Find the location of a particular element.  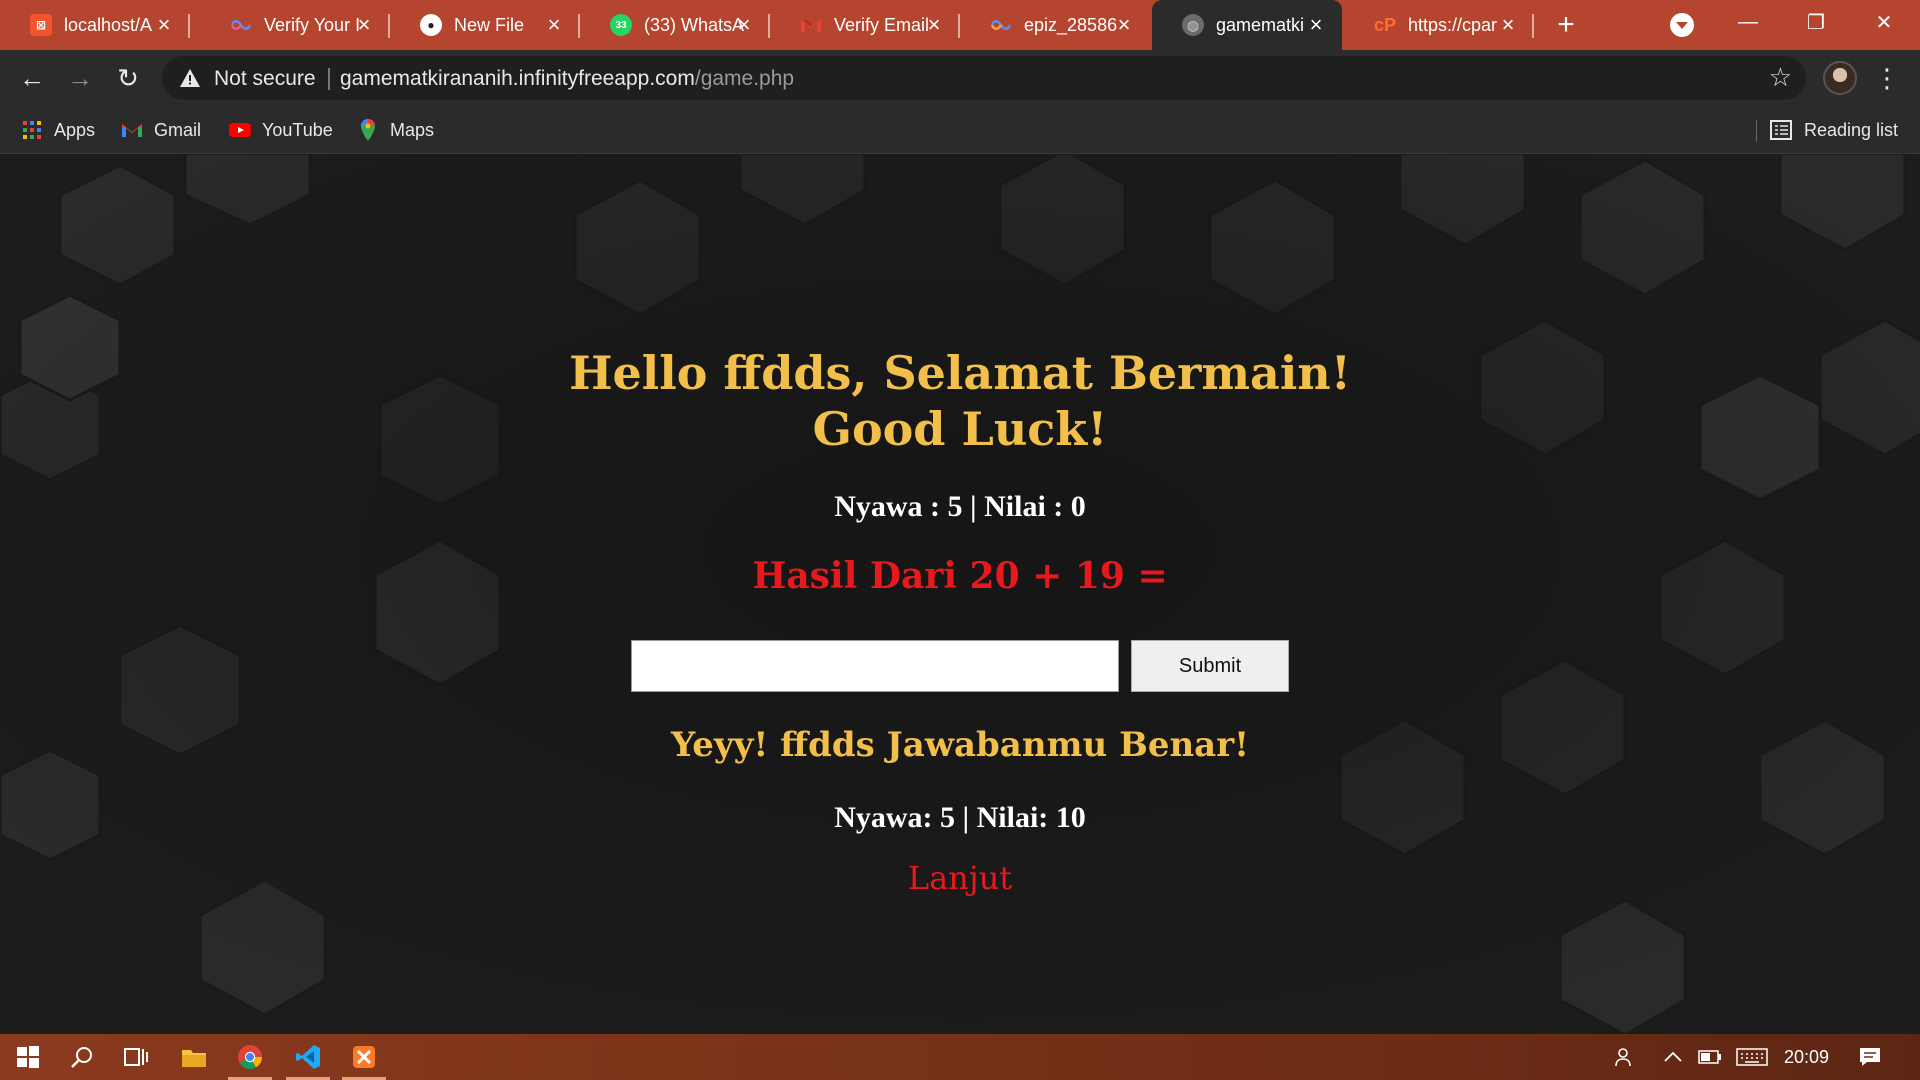

task-view-icon is located at coordinates (136, 1057).